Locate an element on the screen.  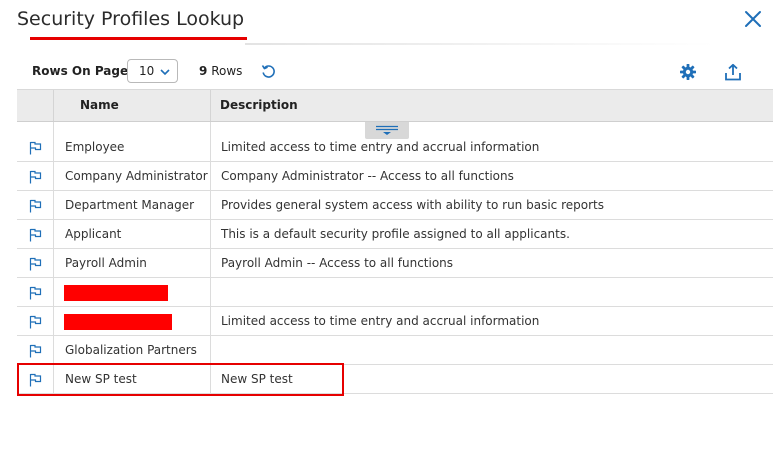
title-annotation-underline is located at coordinates (138, 38).